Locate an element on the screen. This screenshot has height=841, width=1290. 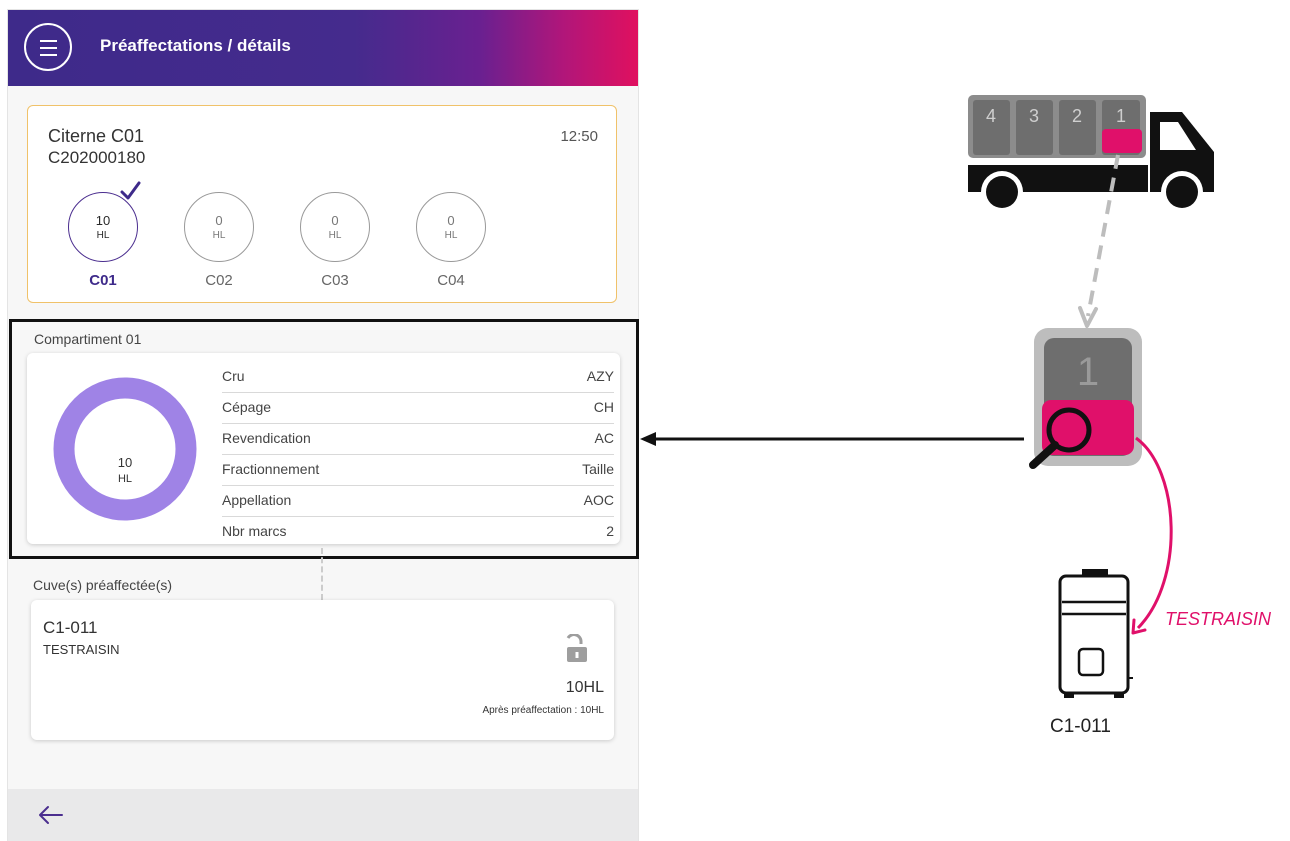
truck-slot-number: 3 is located at coordinates (1034, 116).